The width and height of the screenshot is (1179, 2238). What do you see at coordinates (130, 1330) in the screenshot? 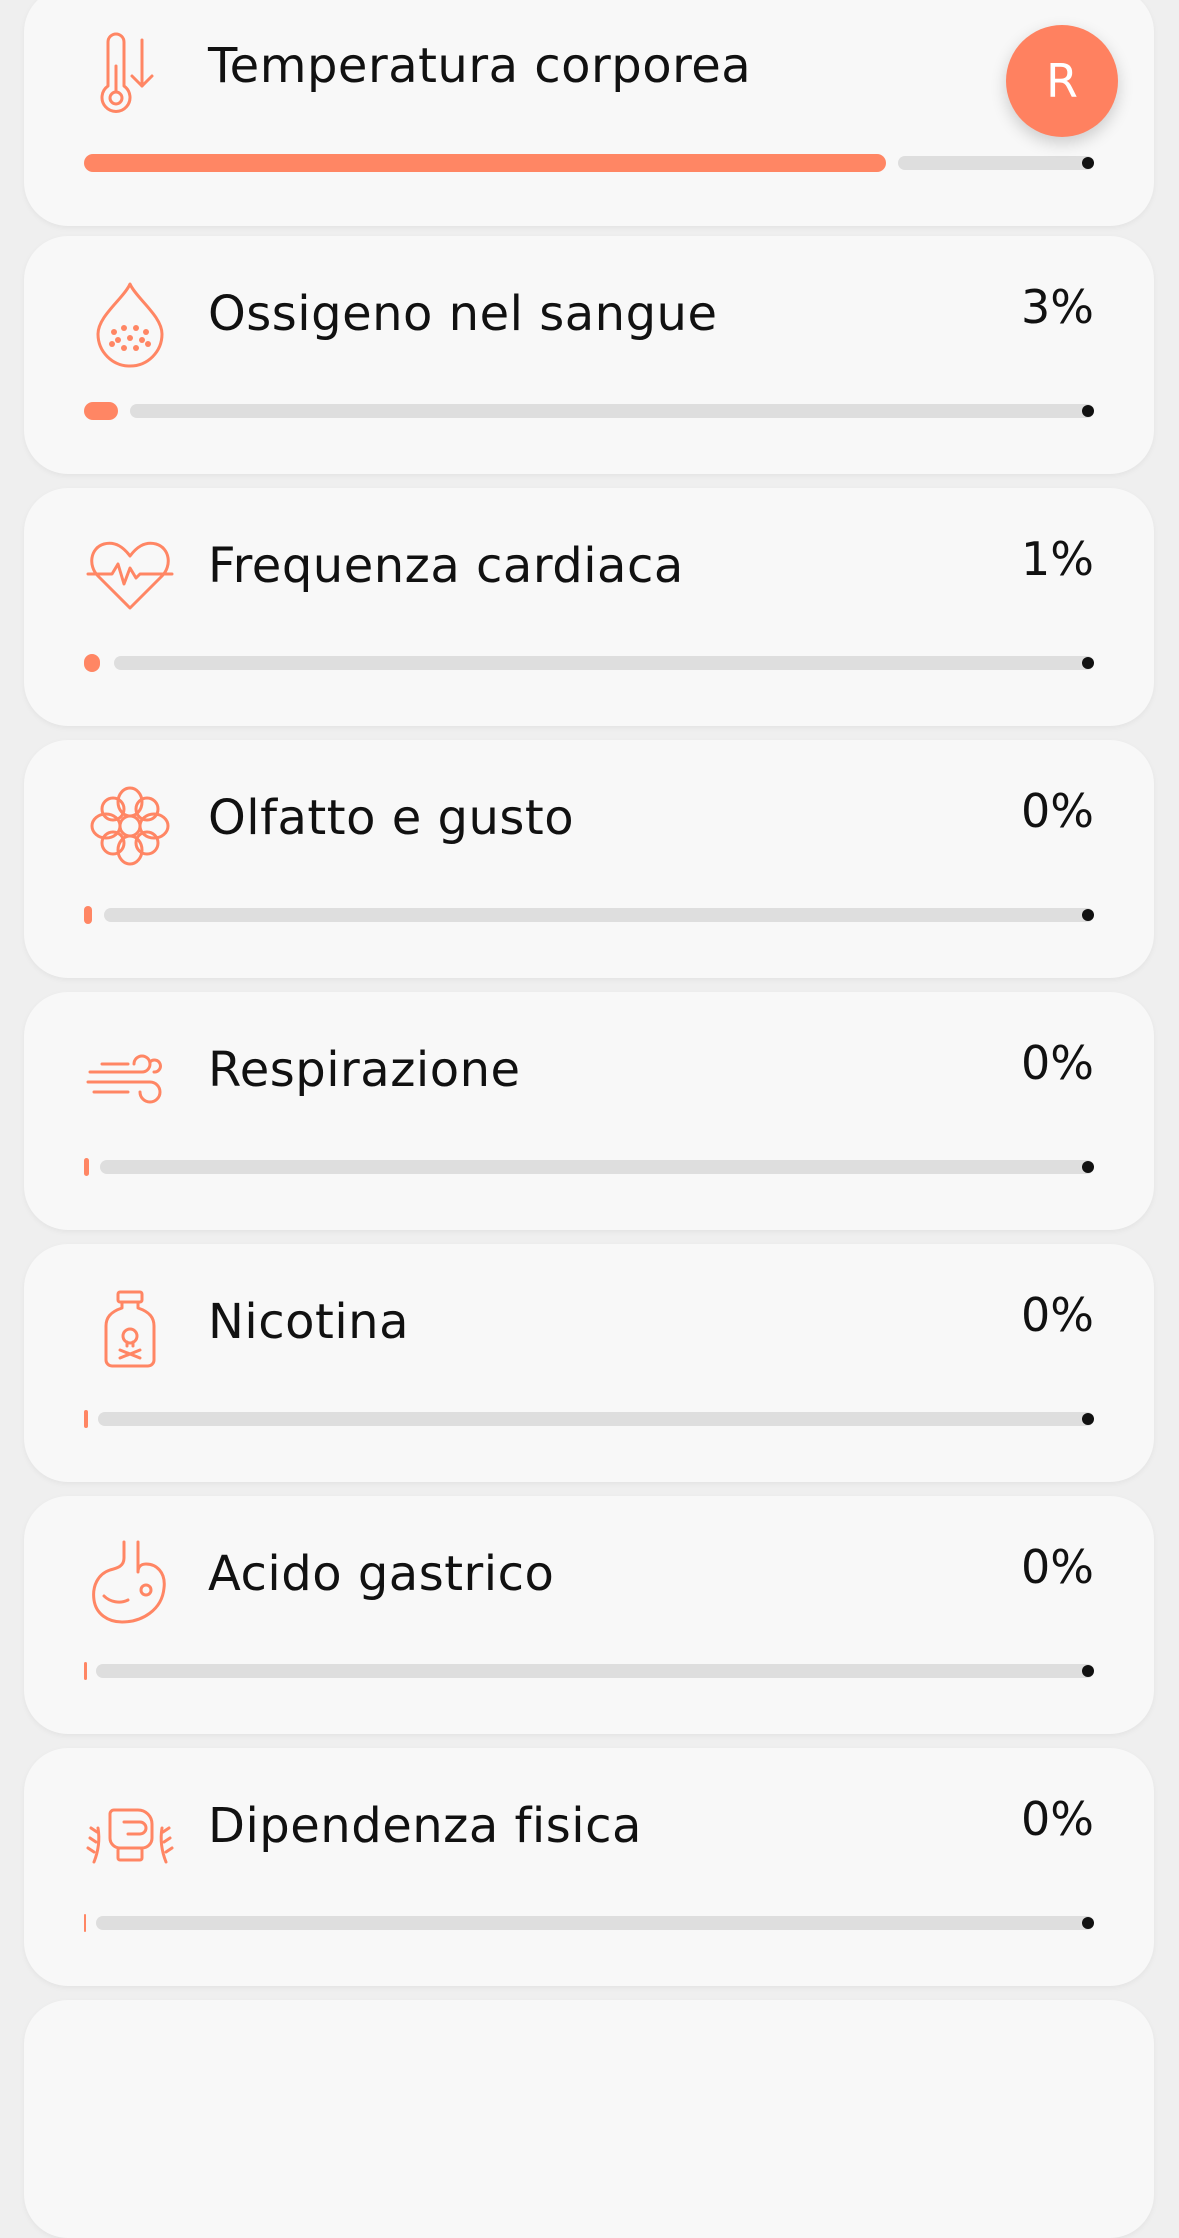
I see `poison-bottle-icon` at bounding box center [130, 1330].